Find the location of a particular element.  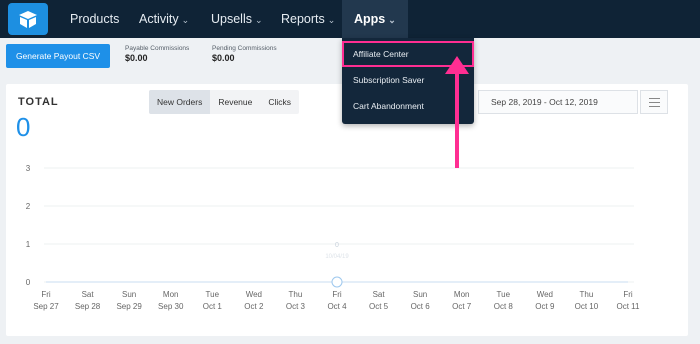

x-tick-date: Oct 2 is located at coordinates (254, 306).